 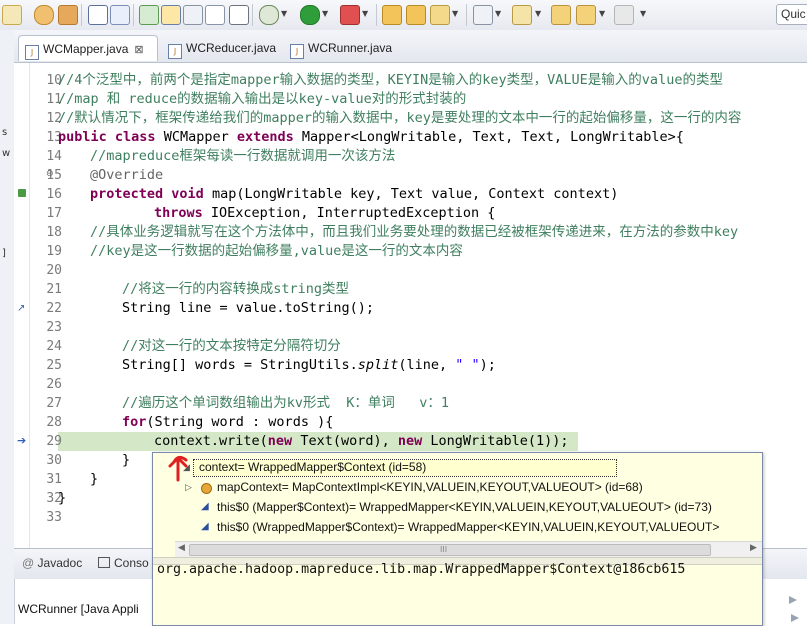 What do you see at coordinates (187, 194) in the screenshot?
I see `keyword: void` at bounding box center [187, 194].